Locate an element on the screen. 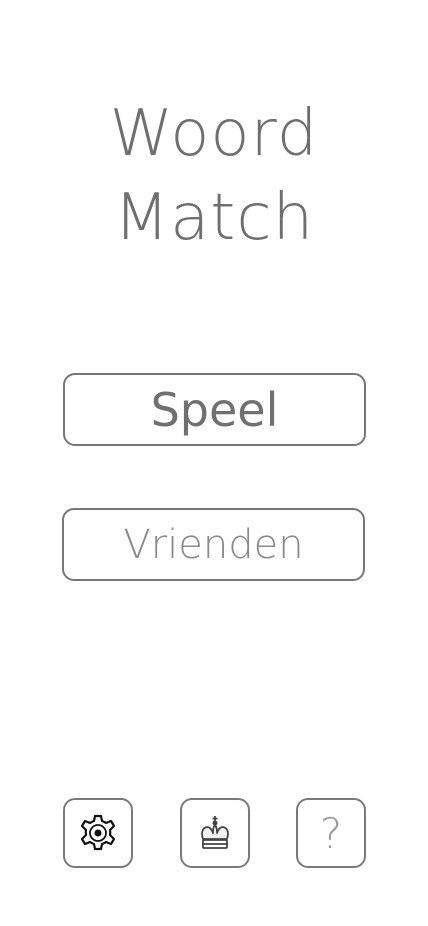 The width and height of the screenshot is (428, 926). friends-button-label: Vrienden is located at coordinates (213, 544).